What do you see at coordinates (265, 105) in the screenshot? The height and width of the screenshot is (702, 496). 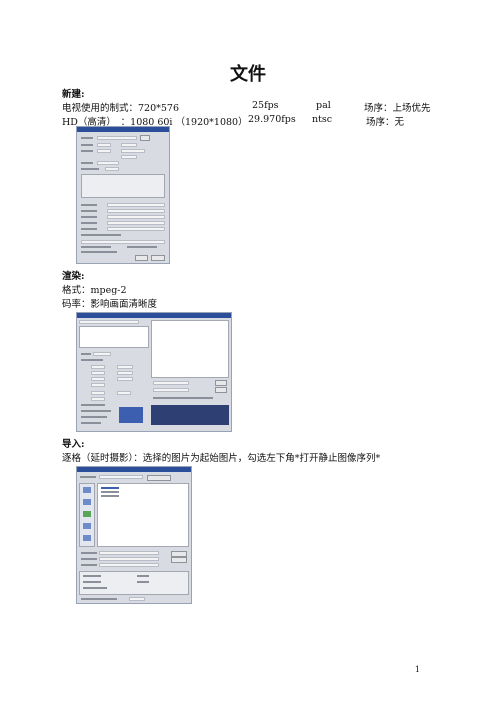 I see `tv-format-fps: 25fps` at bounding box center [265, 105].